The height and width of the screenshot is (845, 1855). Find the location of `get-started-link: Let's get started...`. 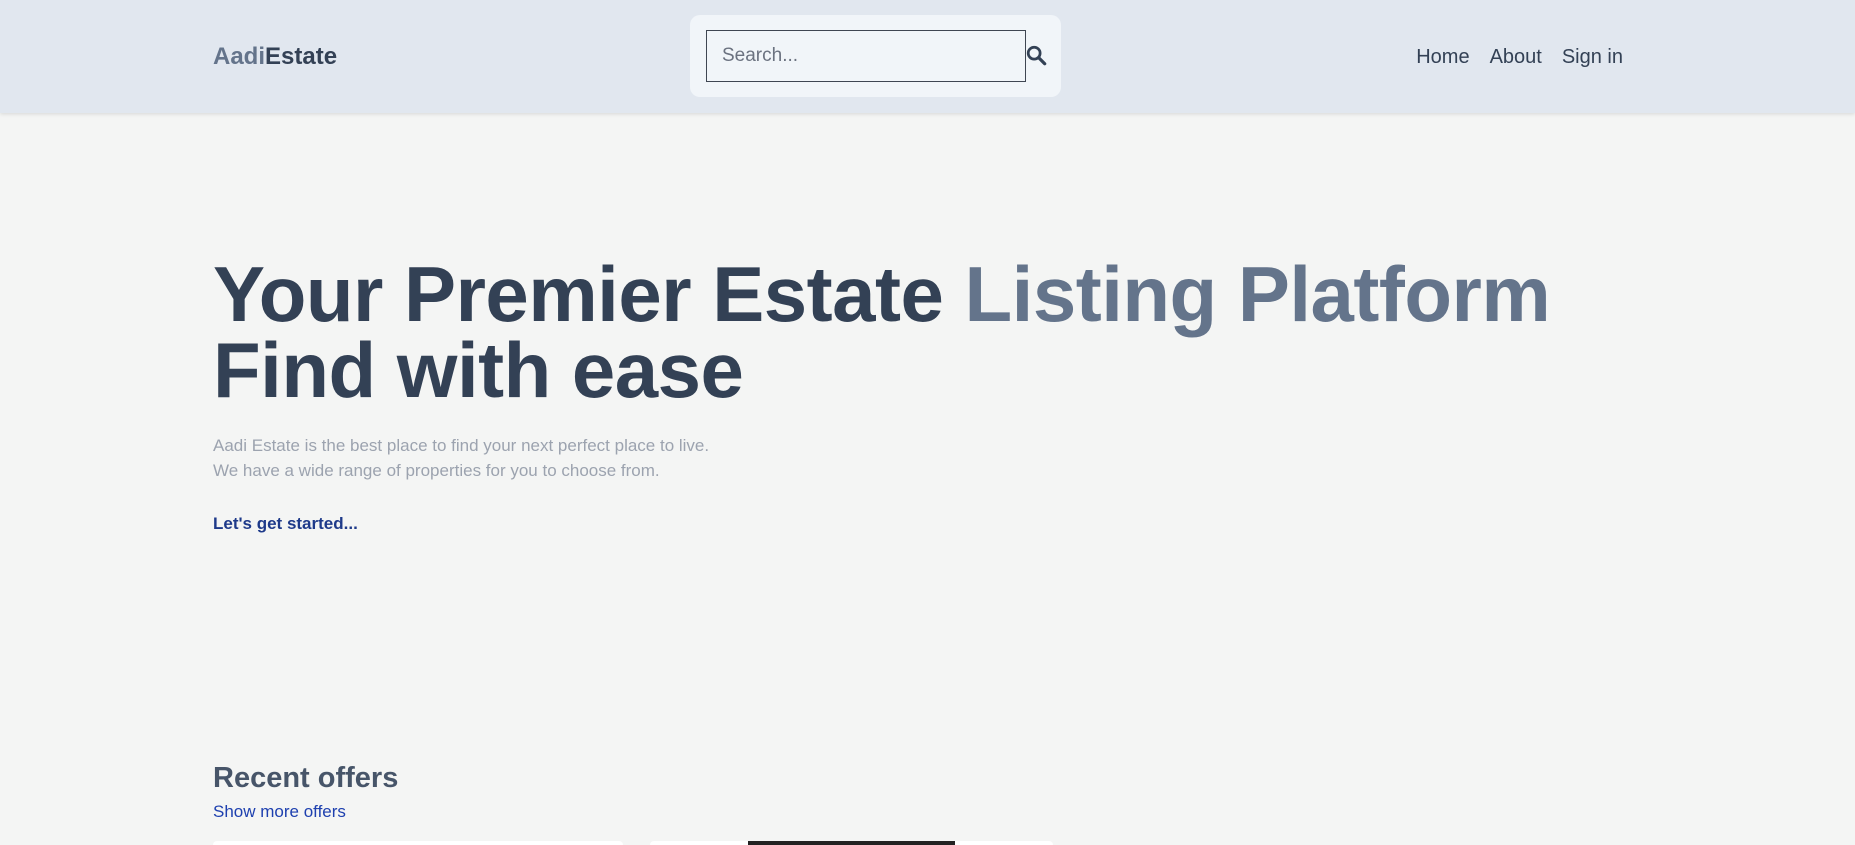

get-started-link: Let's get started... is located at coordinates (285, 524).